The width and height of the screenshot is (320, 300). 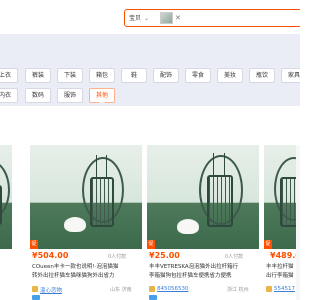 I want to click on category-button: 箱包, so click(x=102, y=75).